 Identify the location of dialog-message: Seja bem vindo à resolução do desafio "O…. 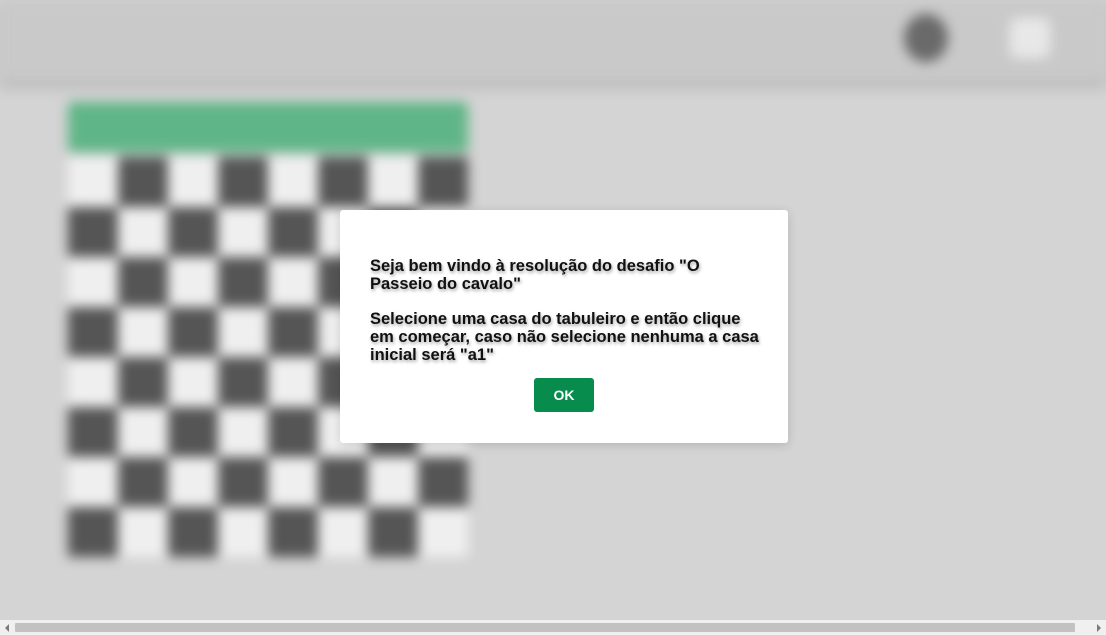
(567, 319).